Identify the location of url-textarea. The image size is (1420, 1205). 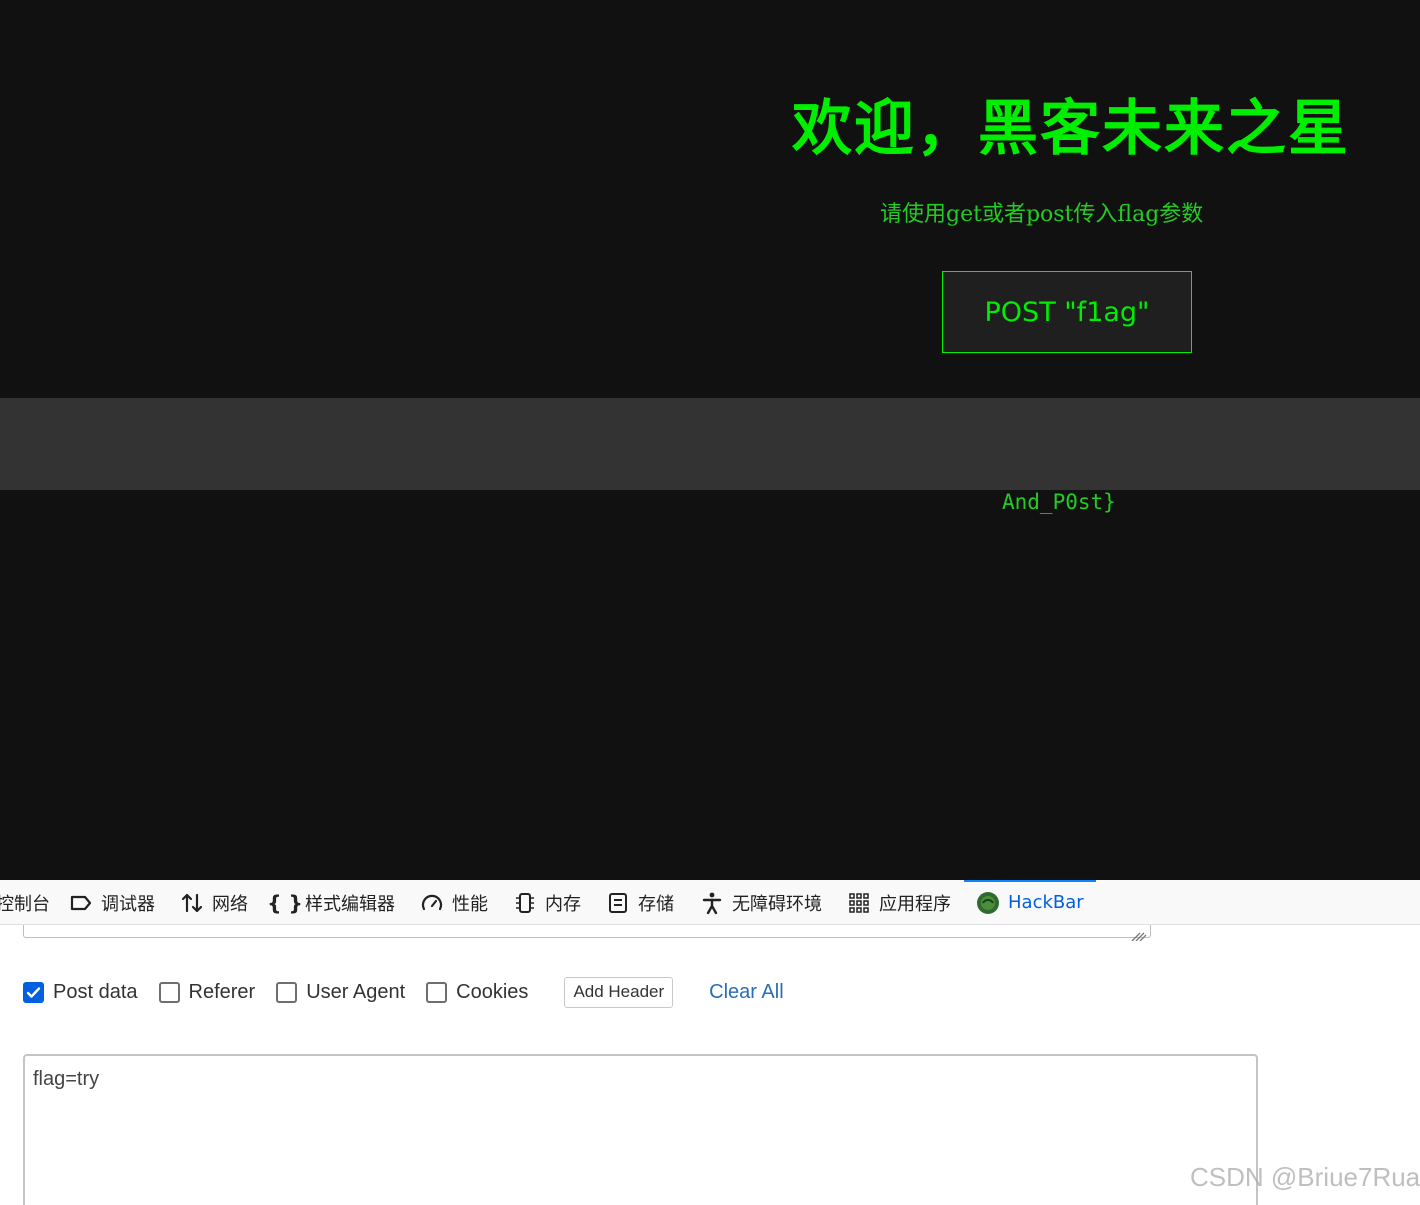
(587, 933).